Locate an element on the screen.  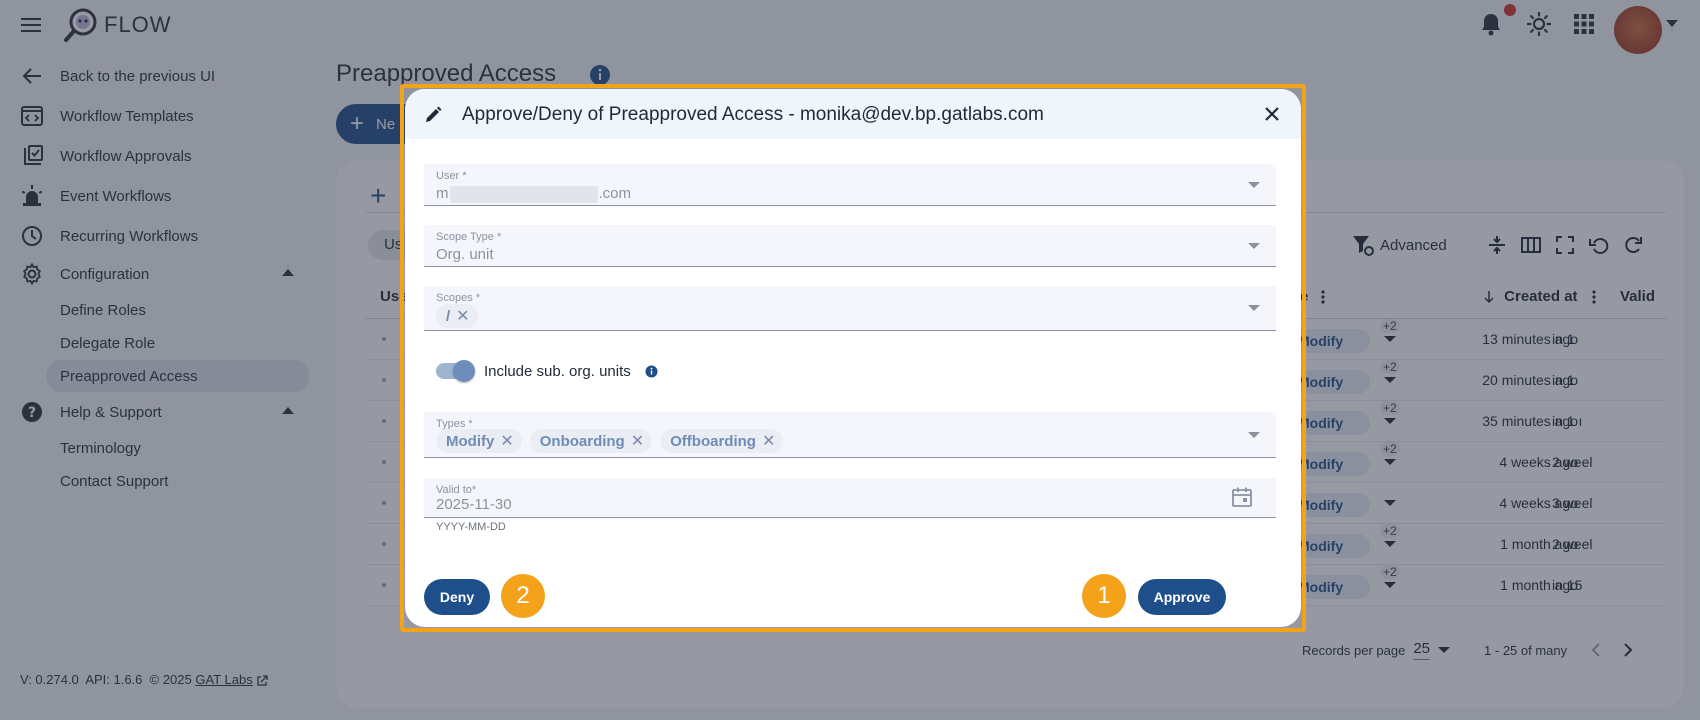
field-label: Scopes * is located at coordinates (458, 298).